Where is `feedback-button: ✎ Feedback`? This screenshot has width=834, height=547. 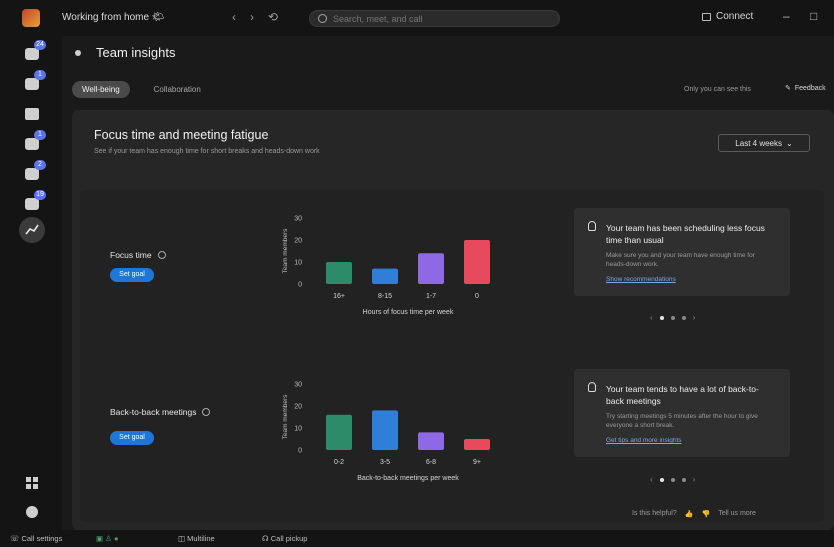 feedback-button: ✎ Feedback is located at coordinates (805, 88).